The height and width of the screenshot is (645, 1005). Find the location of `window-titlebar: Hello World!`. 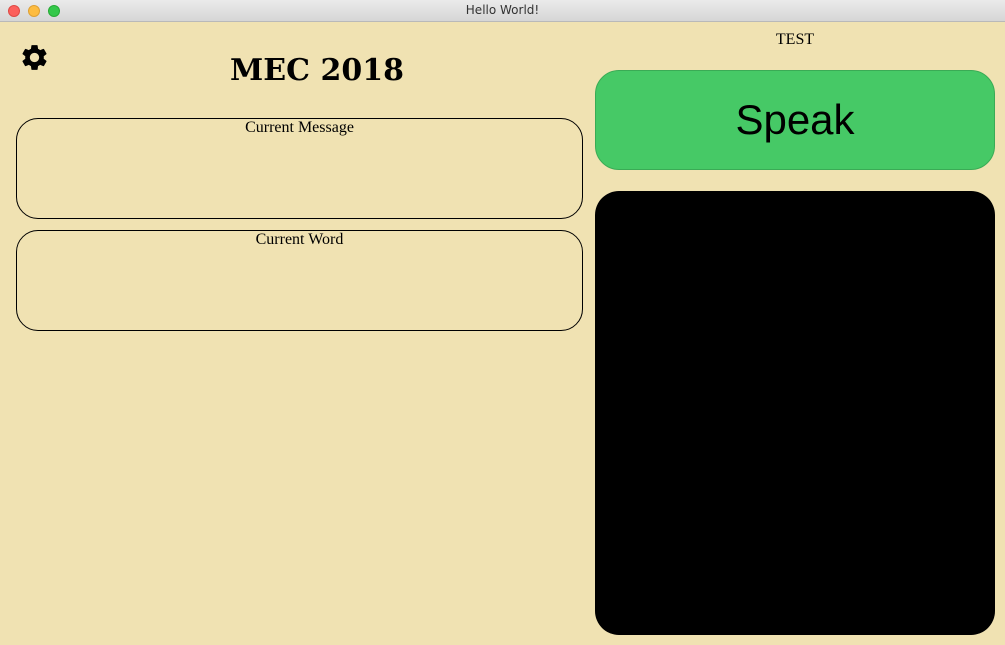

window-titlebar: Hello World! is located at coordinates (502, 11).